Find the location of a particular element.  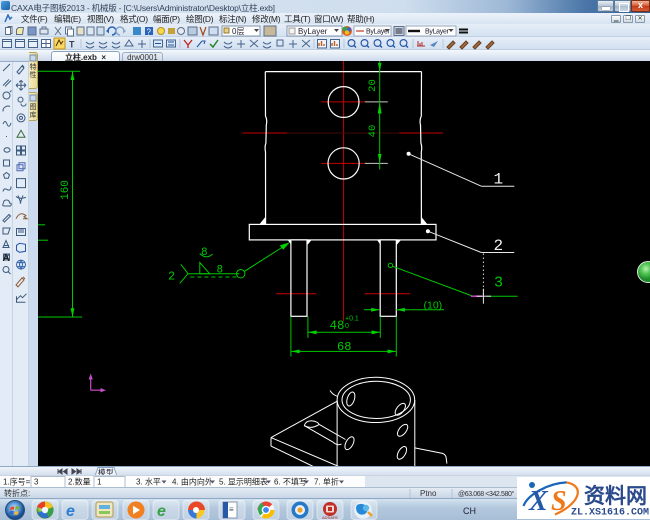

svg-text: CH is located at coordinates (469, 511).